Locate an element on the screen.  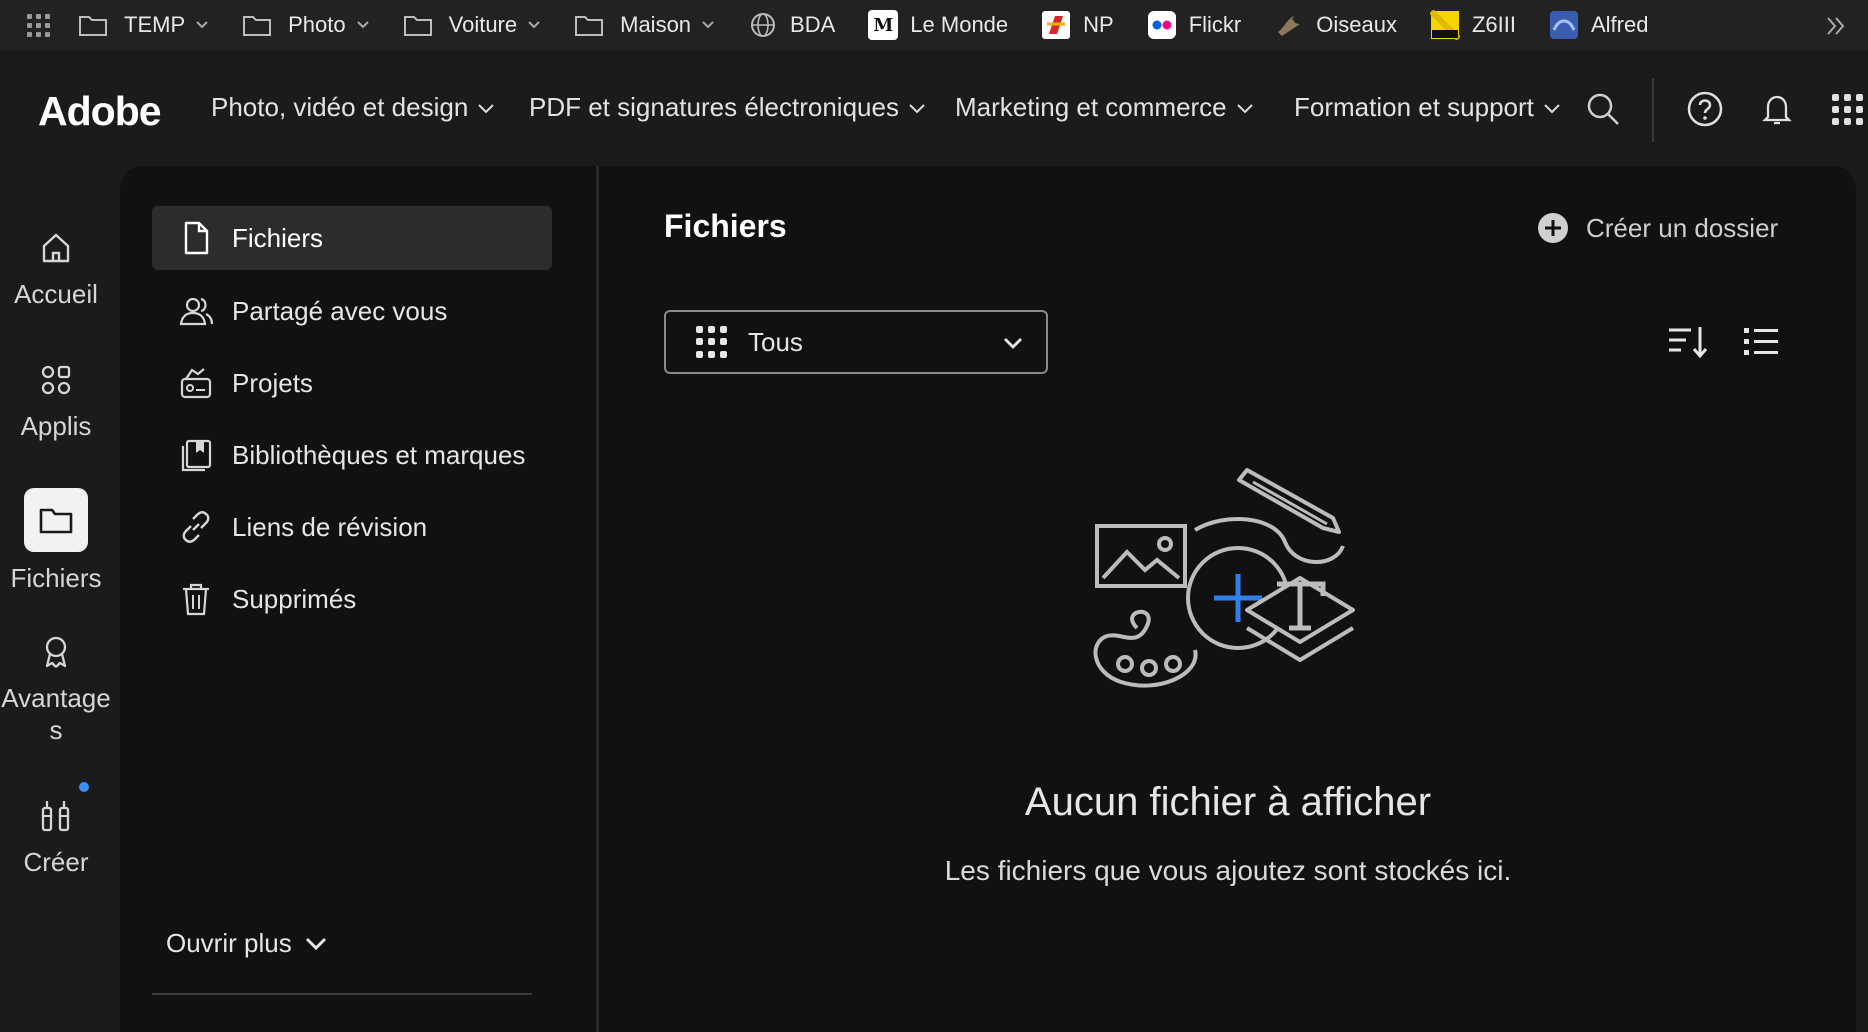
bird-icon is located at coordinates (1289, 26).